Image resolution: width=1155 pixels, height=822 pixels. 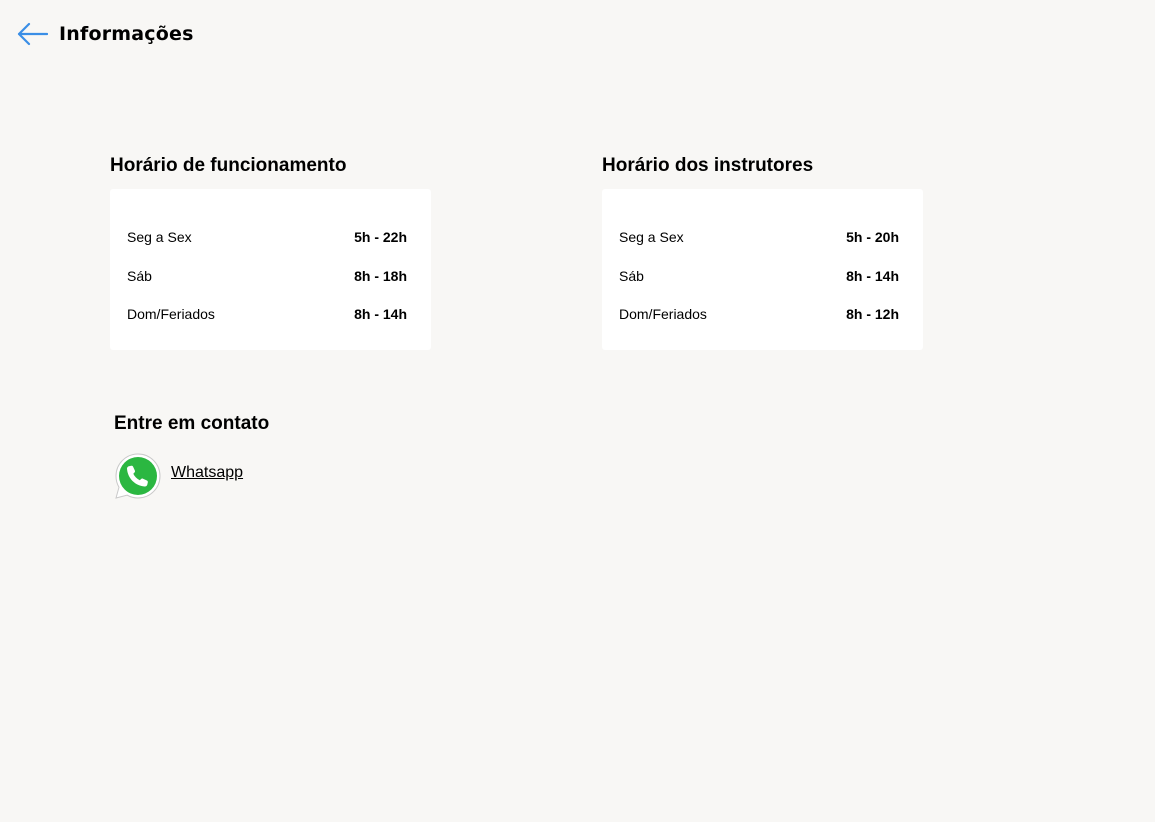 What do you see at coordinates (228, 165) in the screenshot?
I see `operating-hours-title: Horário de funcionamento` at bounding box center [228, 165].